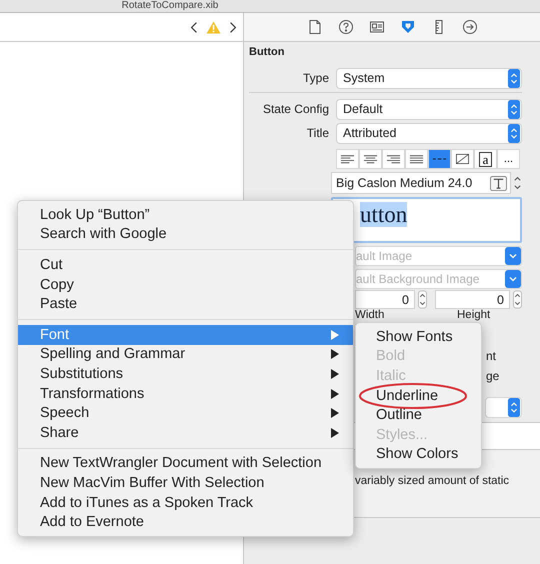  Describe the element at coordinates (429, 109) in the screenshot. I see `popup-button: Default` at that location.